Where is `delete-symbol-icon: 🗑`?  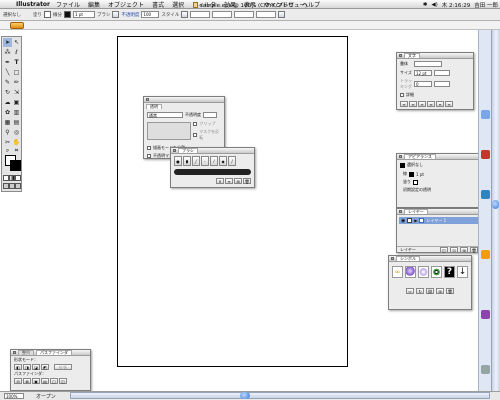 delete-symbol-icon: 🗑 is located at coordinates (450, 291).